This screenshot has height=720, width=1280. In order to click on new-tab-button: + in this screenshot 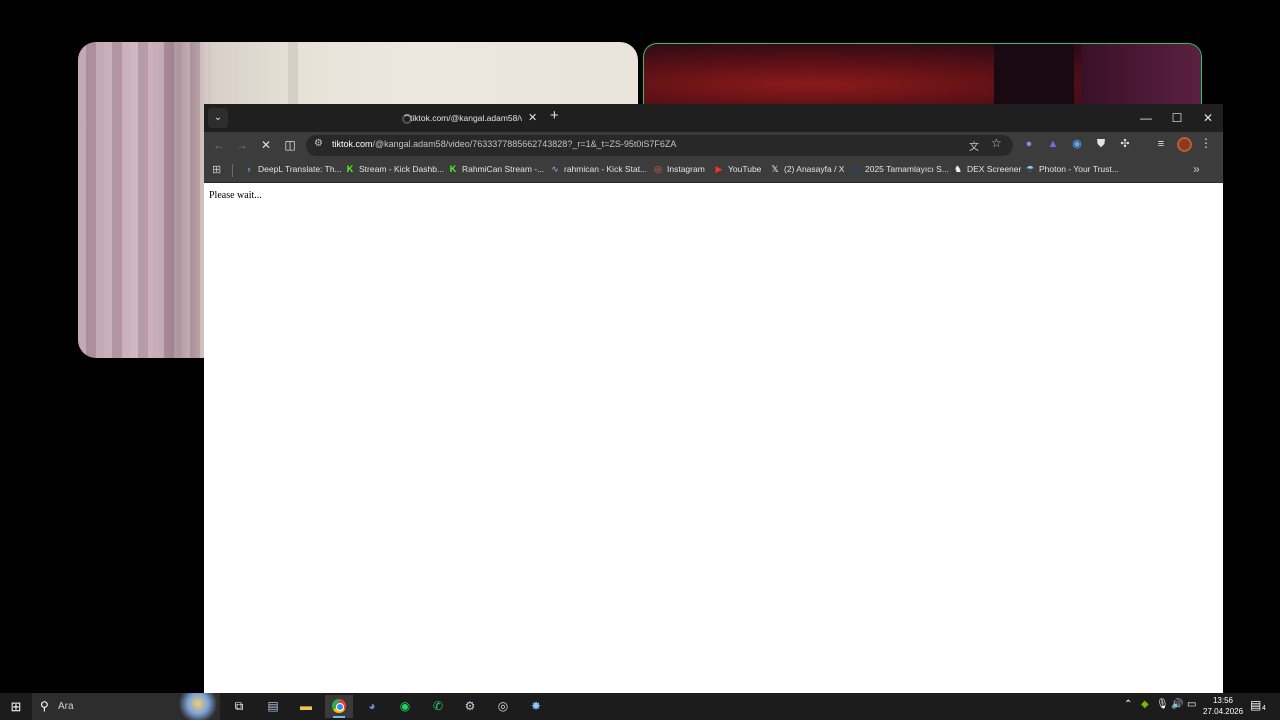, I will do `click(554, 115)`.